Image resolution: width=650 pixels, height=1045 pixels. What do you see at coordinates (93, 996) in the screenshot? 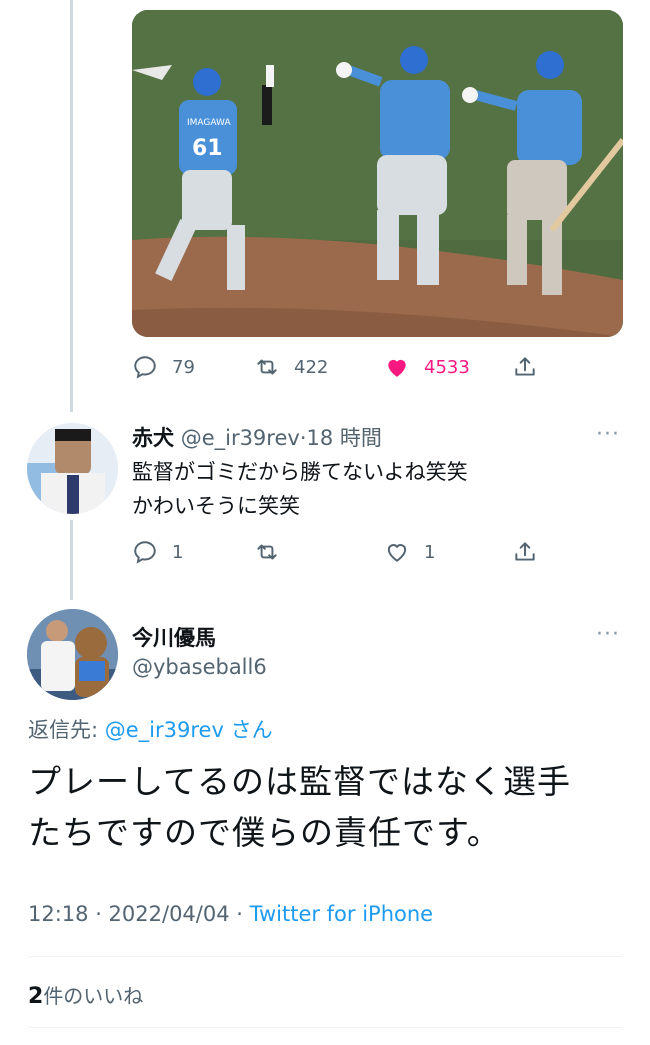
I see `likes-label: 件のいいね` at bounding box center [93, 996].